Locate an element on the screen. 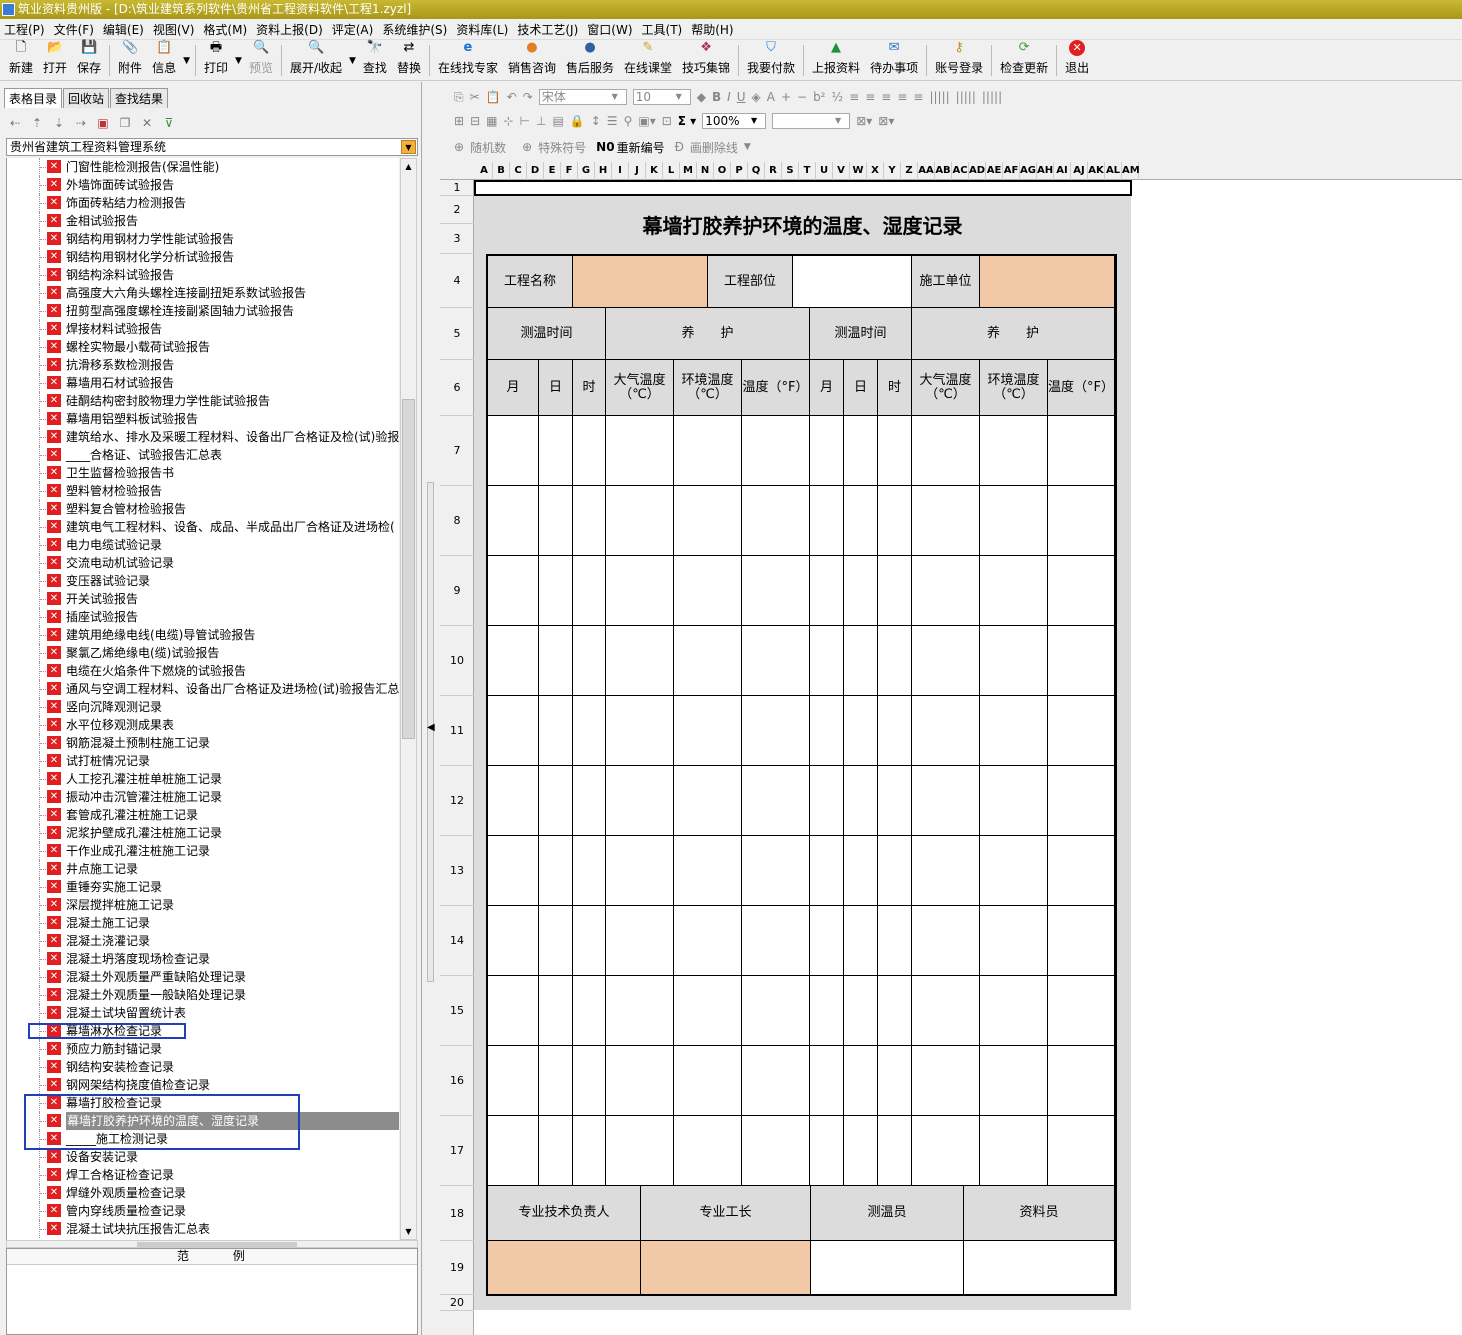  chevron-down-icon: ▼ is located at coordinates (408, 147).